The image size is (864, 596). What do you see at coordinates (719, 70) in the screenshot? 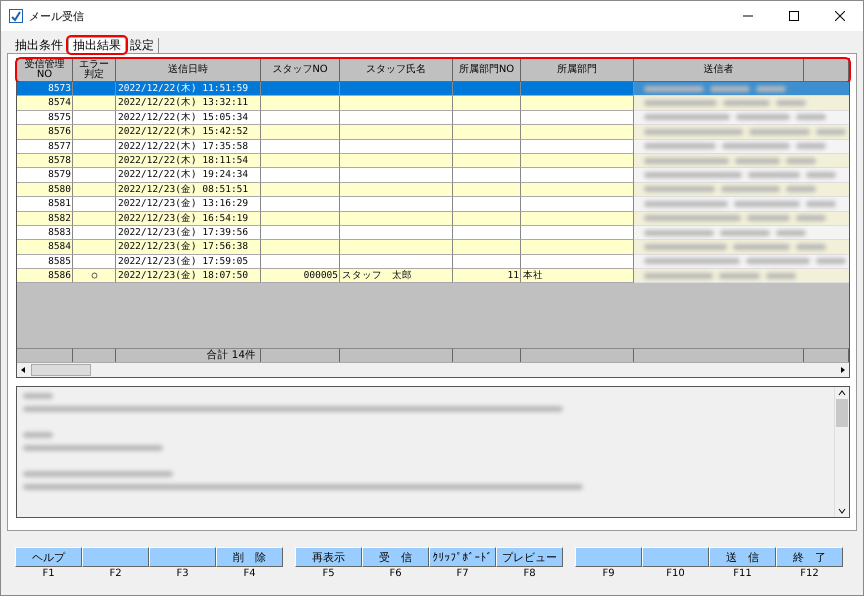
I see `column-header: 送信者` at bounding box center [719, 70].